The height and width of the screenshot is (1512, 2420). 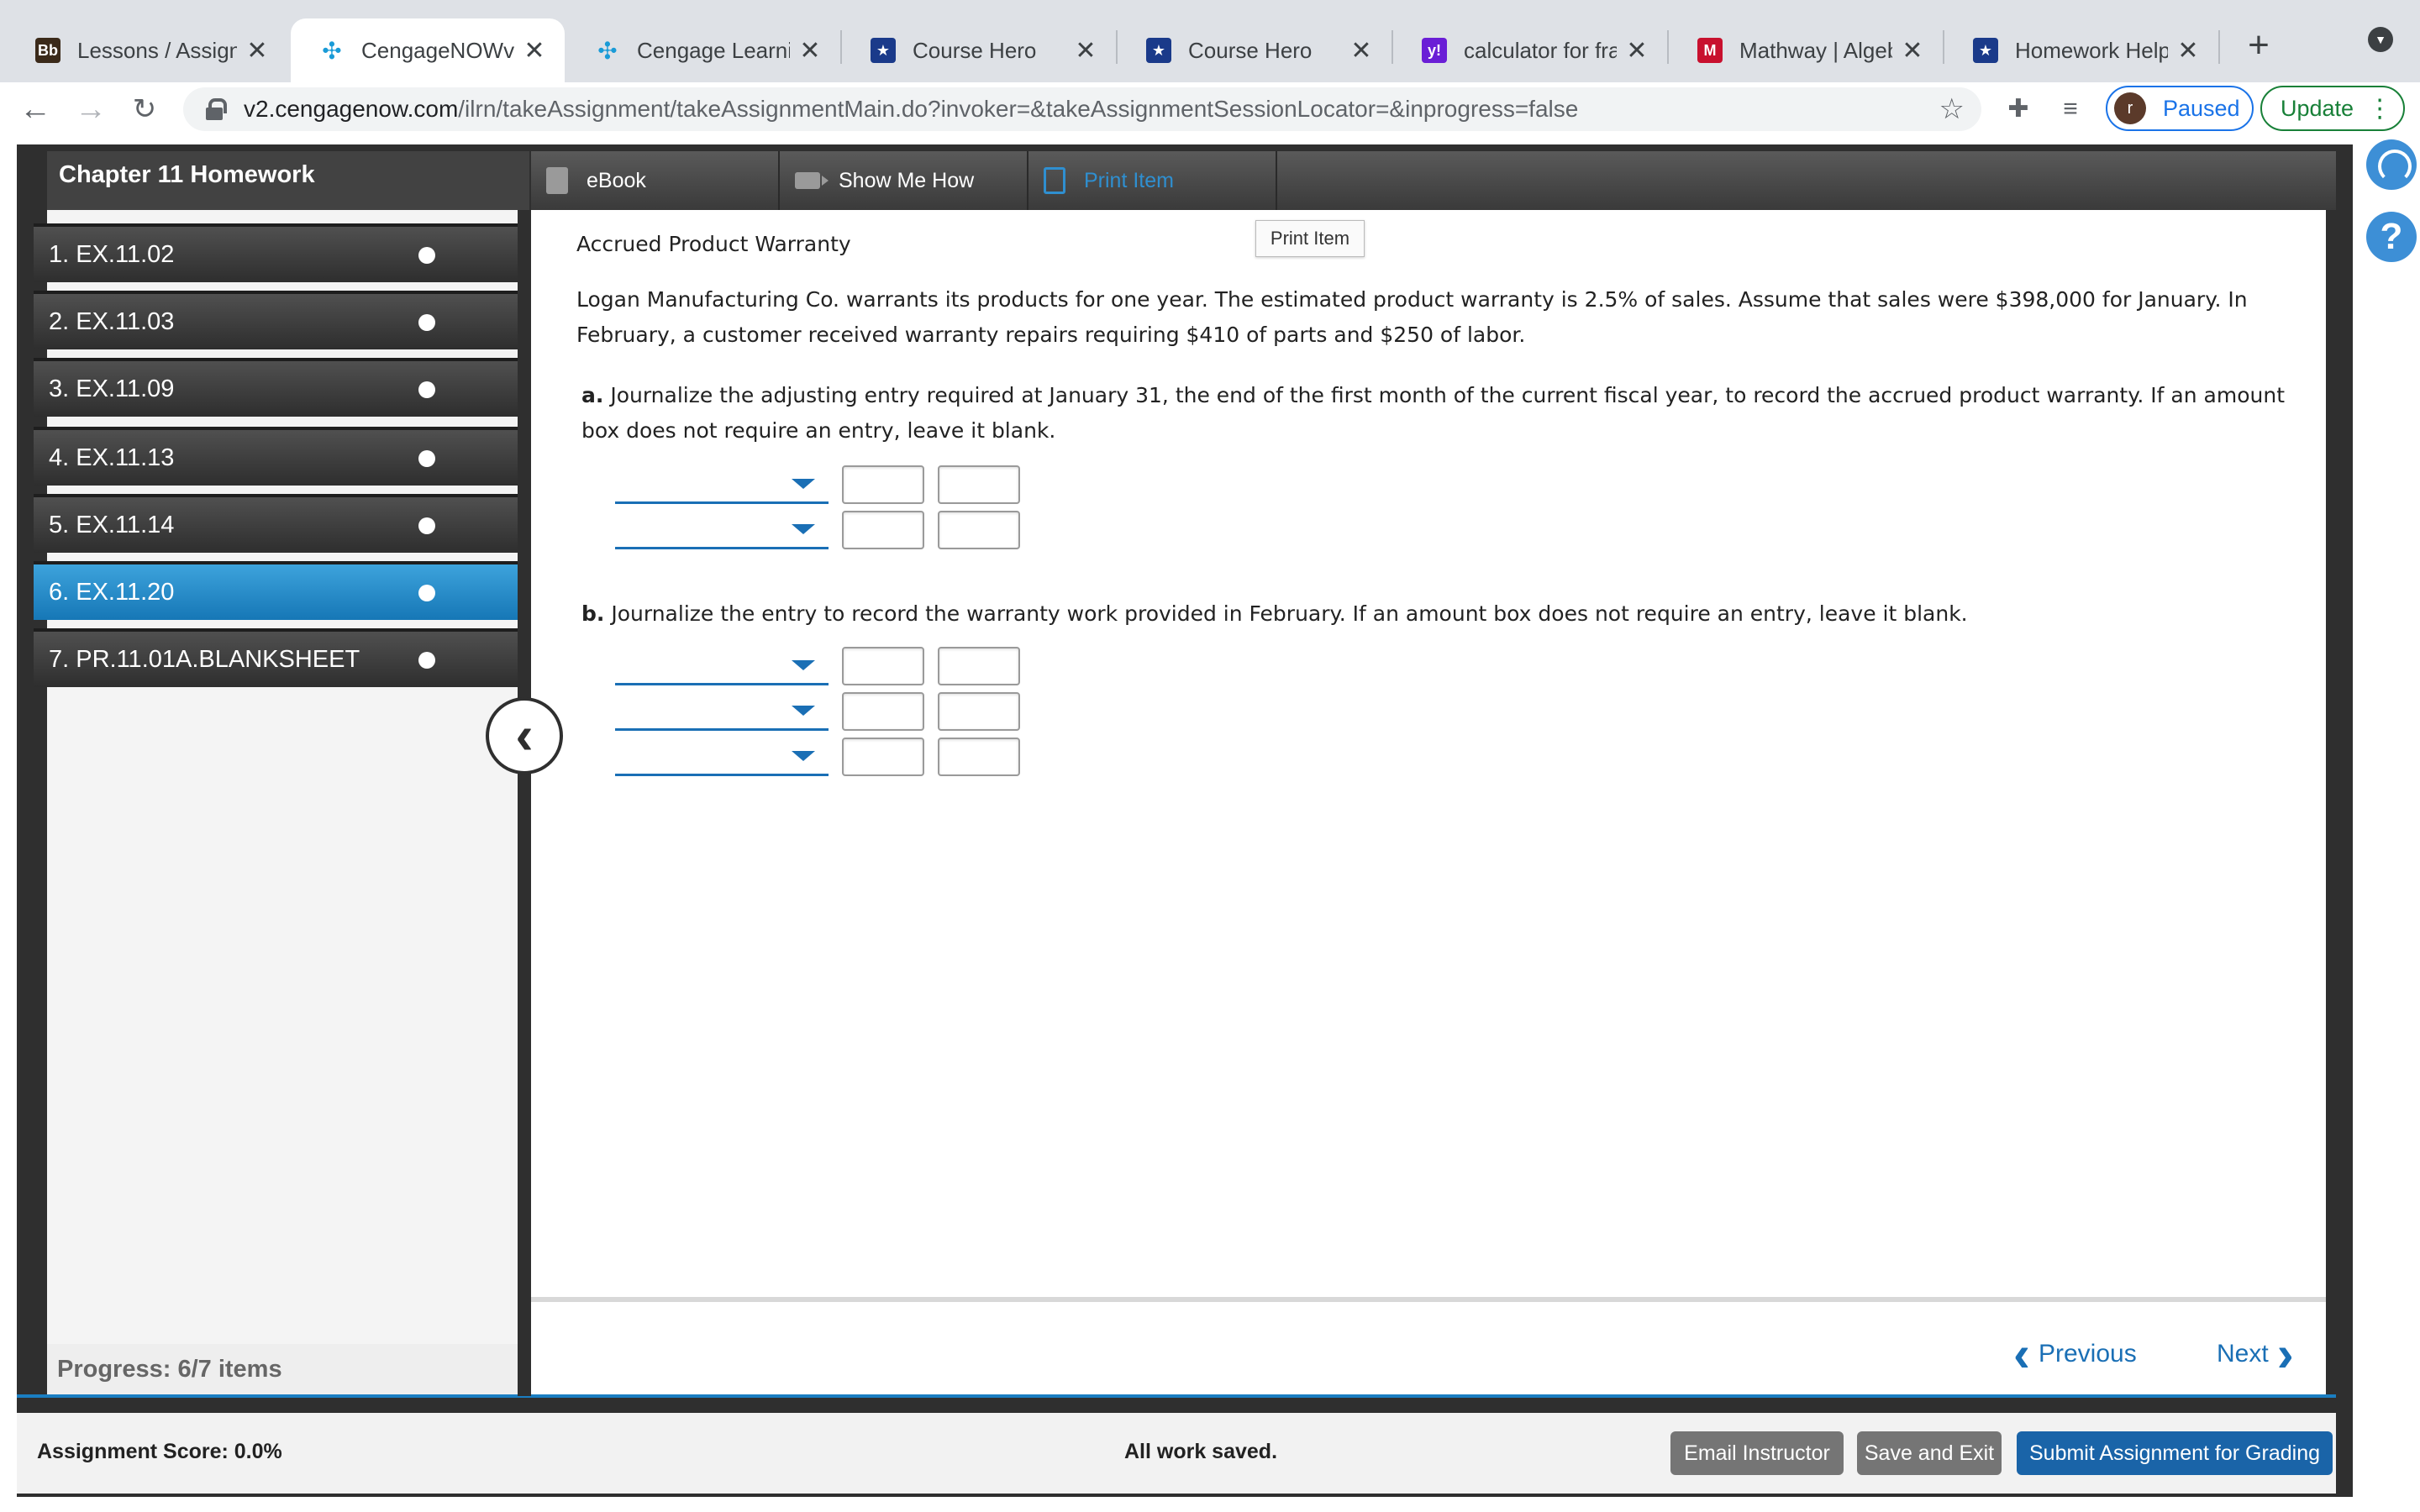 What do you see at coordinates (2018, 109) in the screenshot?
I see `extensions-puzzle-icon: ✚` at bounding box center [2018, 109].